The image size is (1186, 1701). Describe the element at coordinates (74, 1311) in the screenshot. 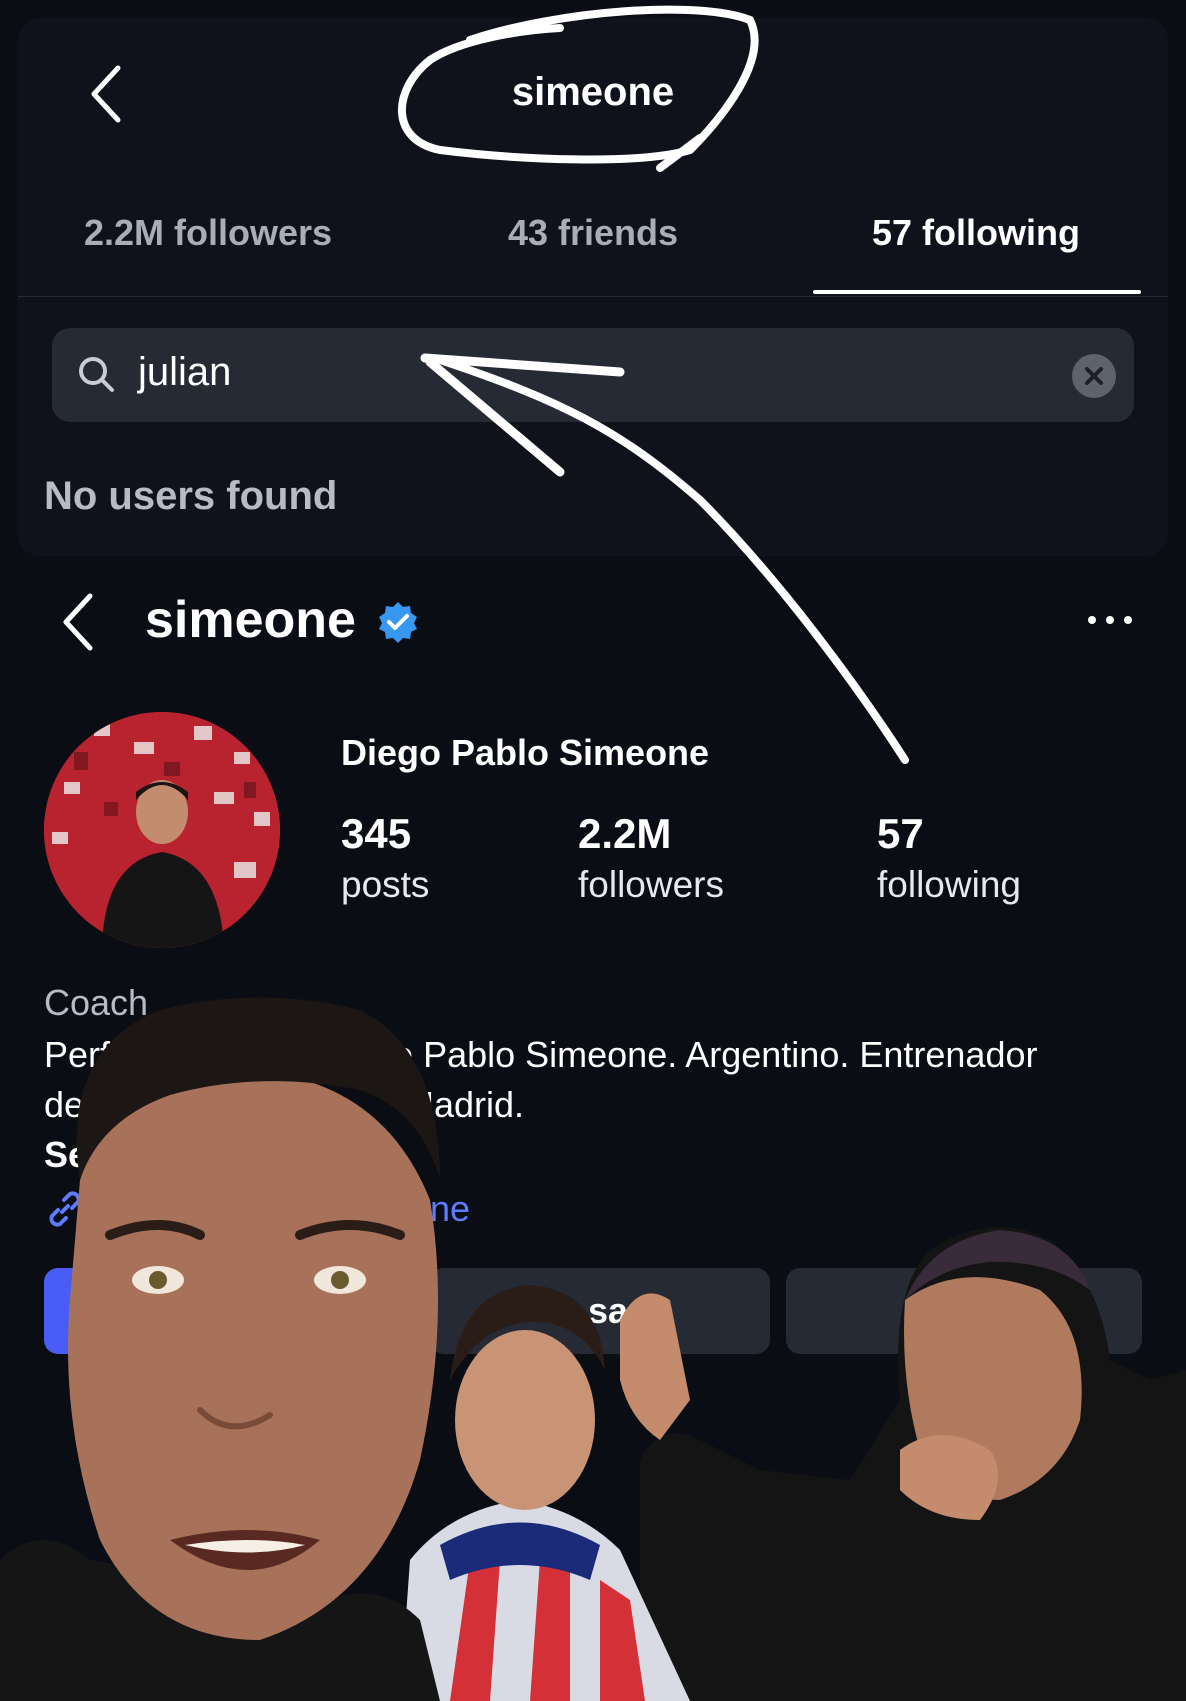

I see `follow-button` at that location.